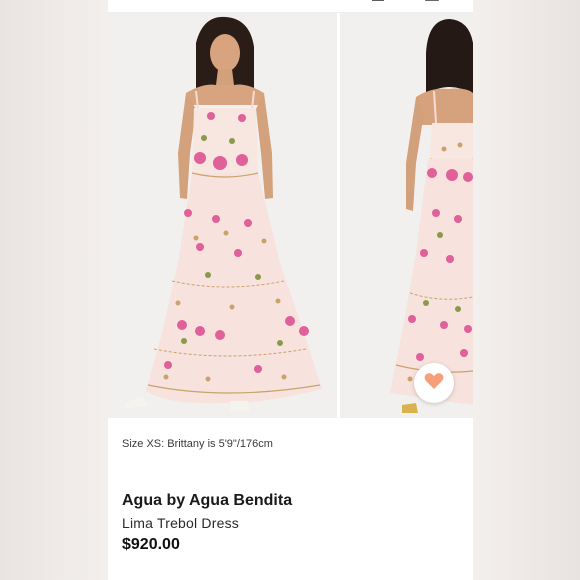 The width and height of the screenshot is (580, 580). What do you see at coordinates (207, 501) in the screenshot?
I see `brand-name: Agua by Agua Bendita` at bounding box center [207, 501].